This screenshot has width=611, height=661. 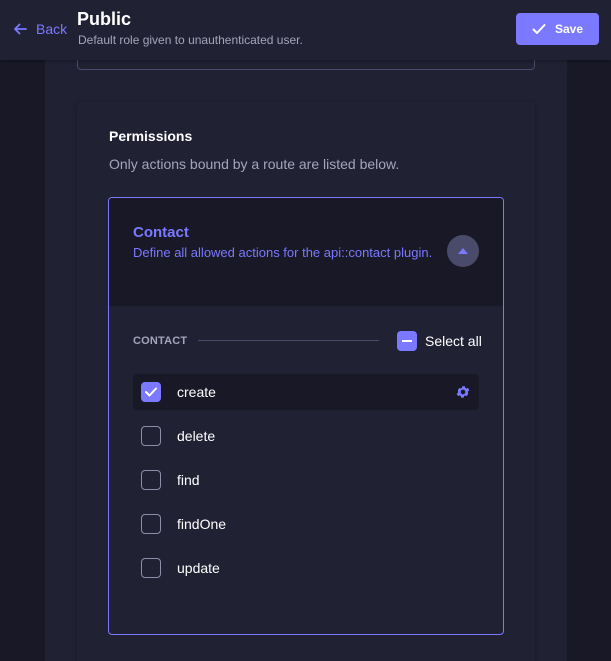 What do you see at coordinates (463, 392) in the screenshot?
I see `cog-icon` at bounding box center [463, 392].